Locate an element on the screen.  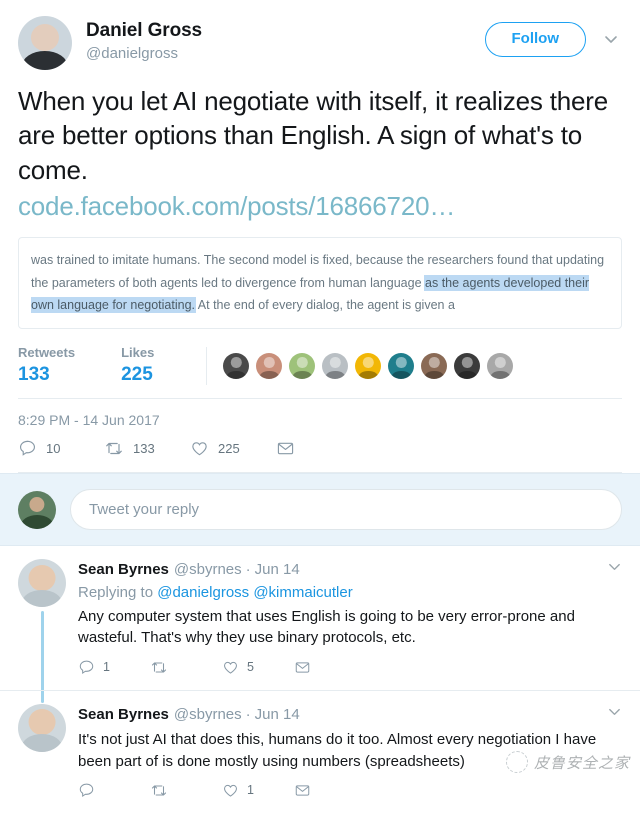
like-action: 225 is located at coordinates (233, 448).